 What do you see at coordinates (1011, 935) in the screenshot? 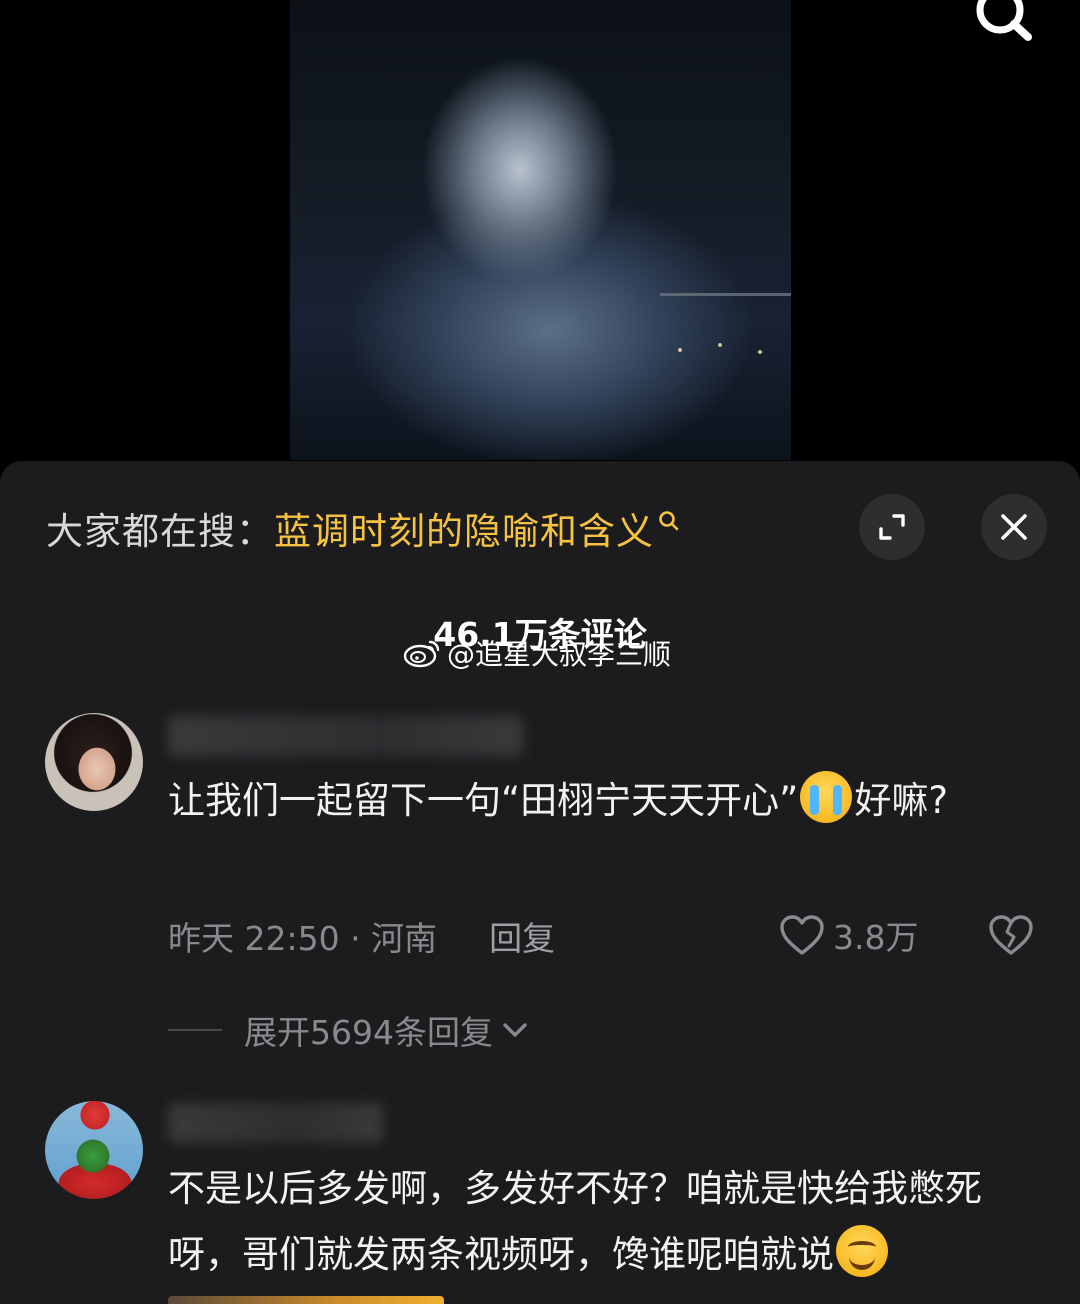
I see `broken-heart-icon` at bounding box center [1011, 935].